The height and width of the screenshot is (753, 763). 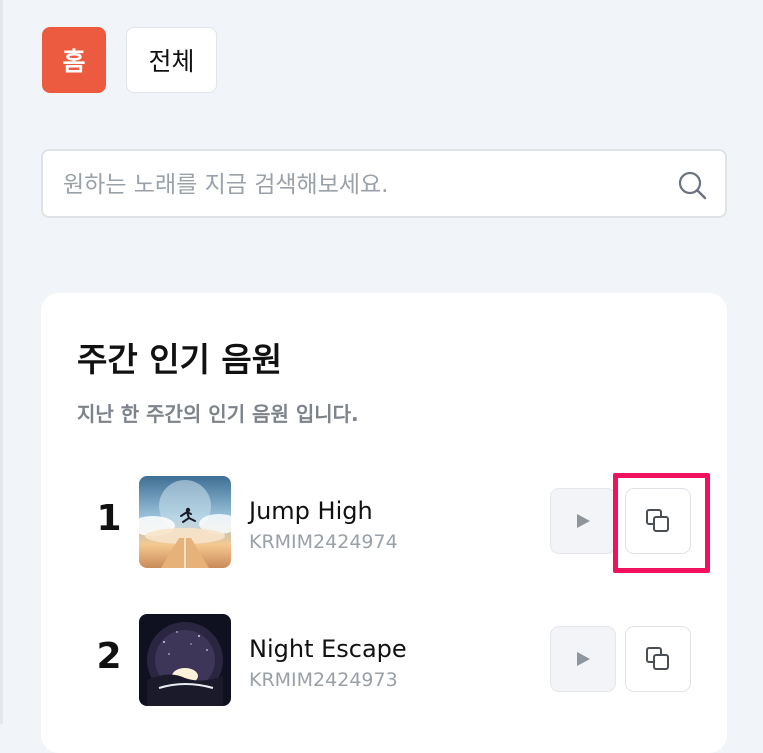 What do you see at coordinates (311, 511) in the screenshot?
I see `song-title: Jump High` at bounding box center [311, 511].